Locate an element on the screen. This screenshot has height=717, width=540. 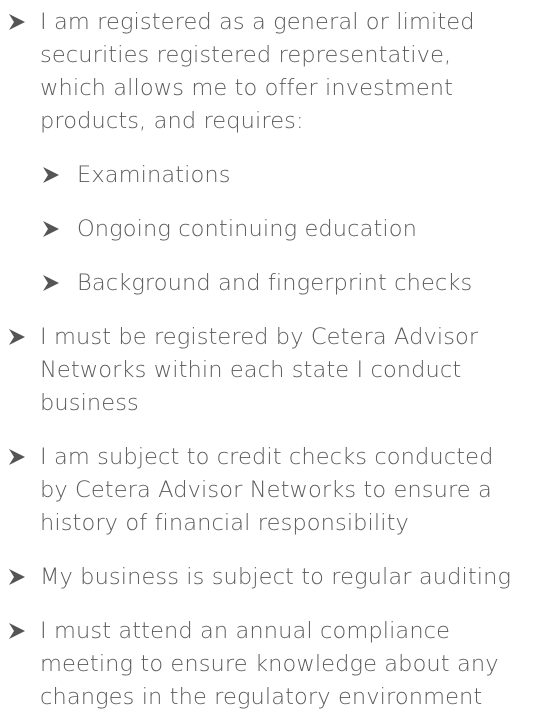
sub-list-item-label: Examinations is located at coordinates (154, 175).